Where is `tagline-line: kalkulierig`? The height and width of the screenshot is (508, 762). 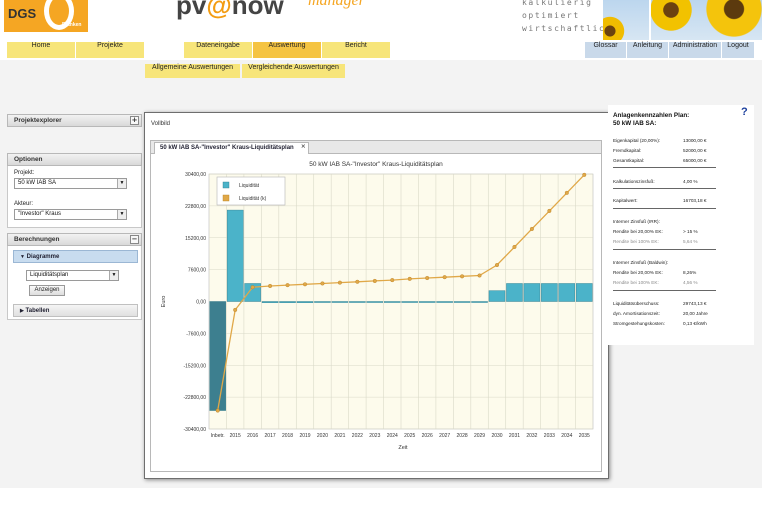
tagline-line: kalkulierig is located at coordinates (557, 3).